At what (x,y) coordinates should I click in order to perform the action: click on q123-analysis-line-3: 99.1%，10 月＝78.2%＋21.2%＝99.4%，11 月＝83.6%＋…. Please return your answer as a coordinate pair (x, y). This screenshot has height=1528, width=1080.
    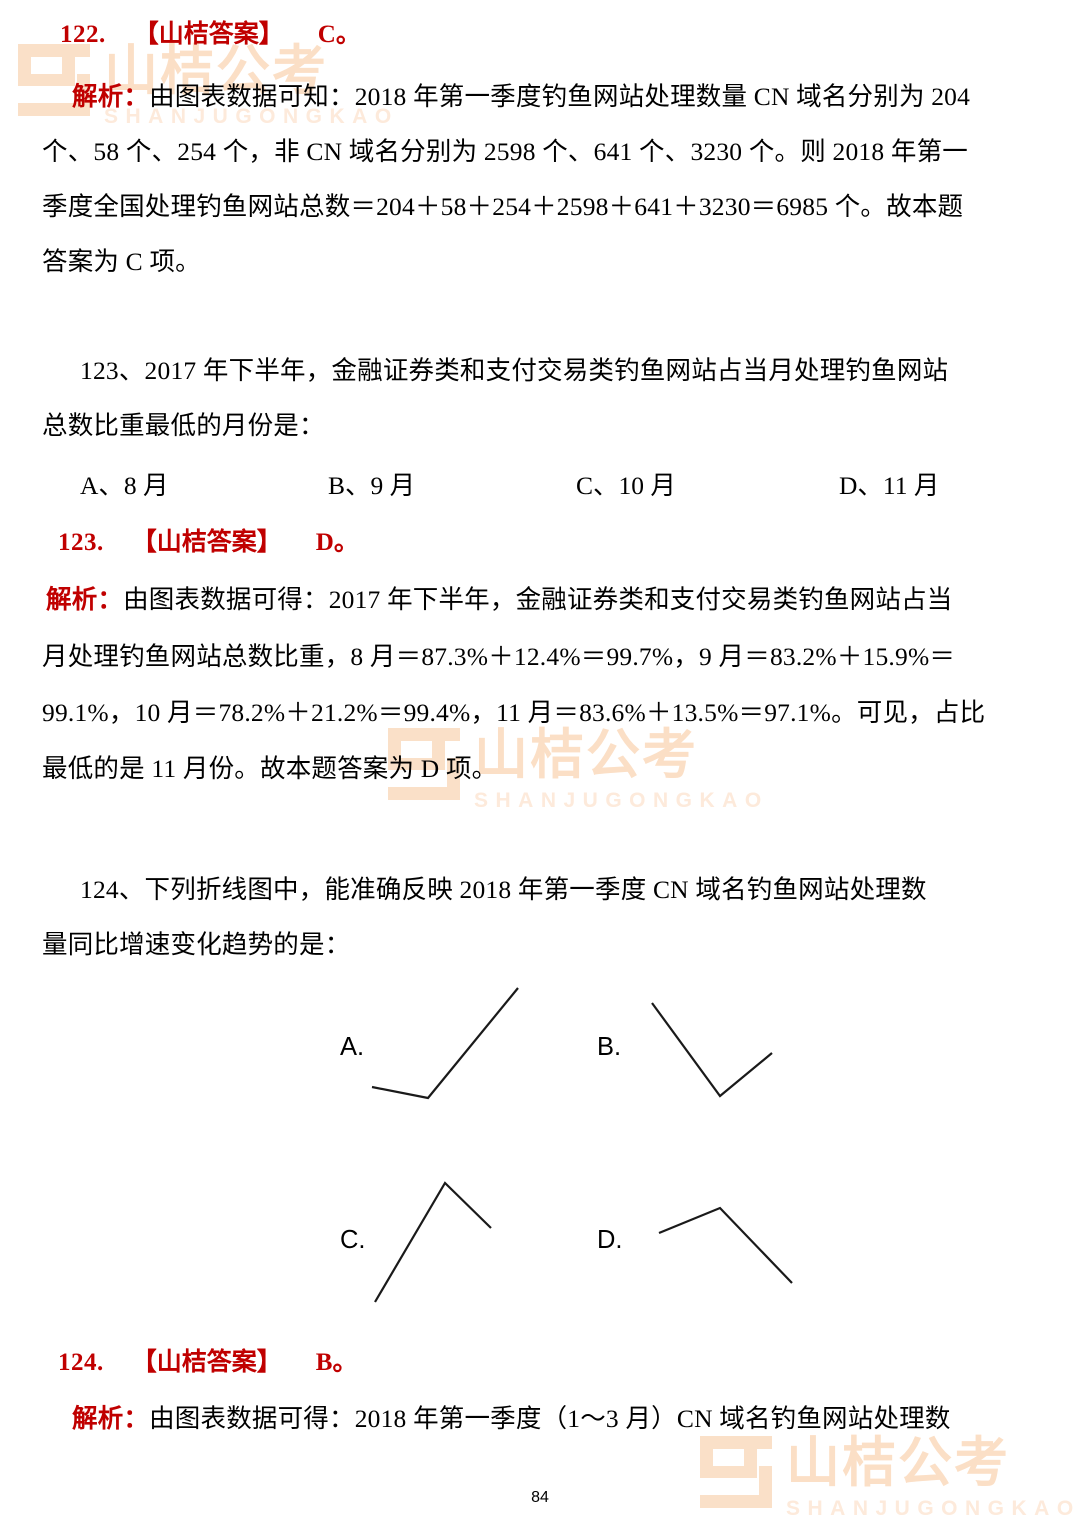
    Looking at the image, I should click on (514, 712).